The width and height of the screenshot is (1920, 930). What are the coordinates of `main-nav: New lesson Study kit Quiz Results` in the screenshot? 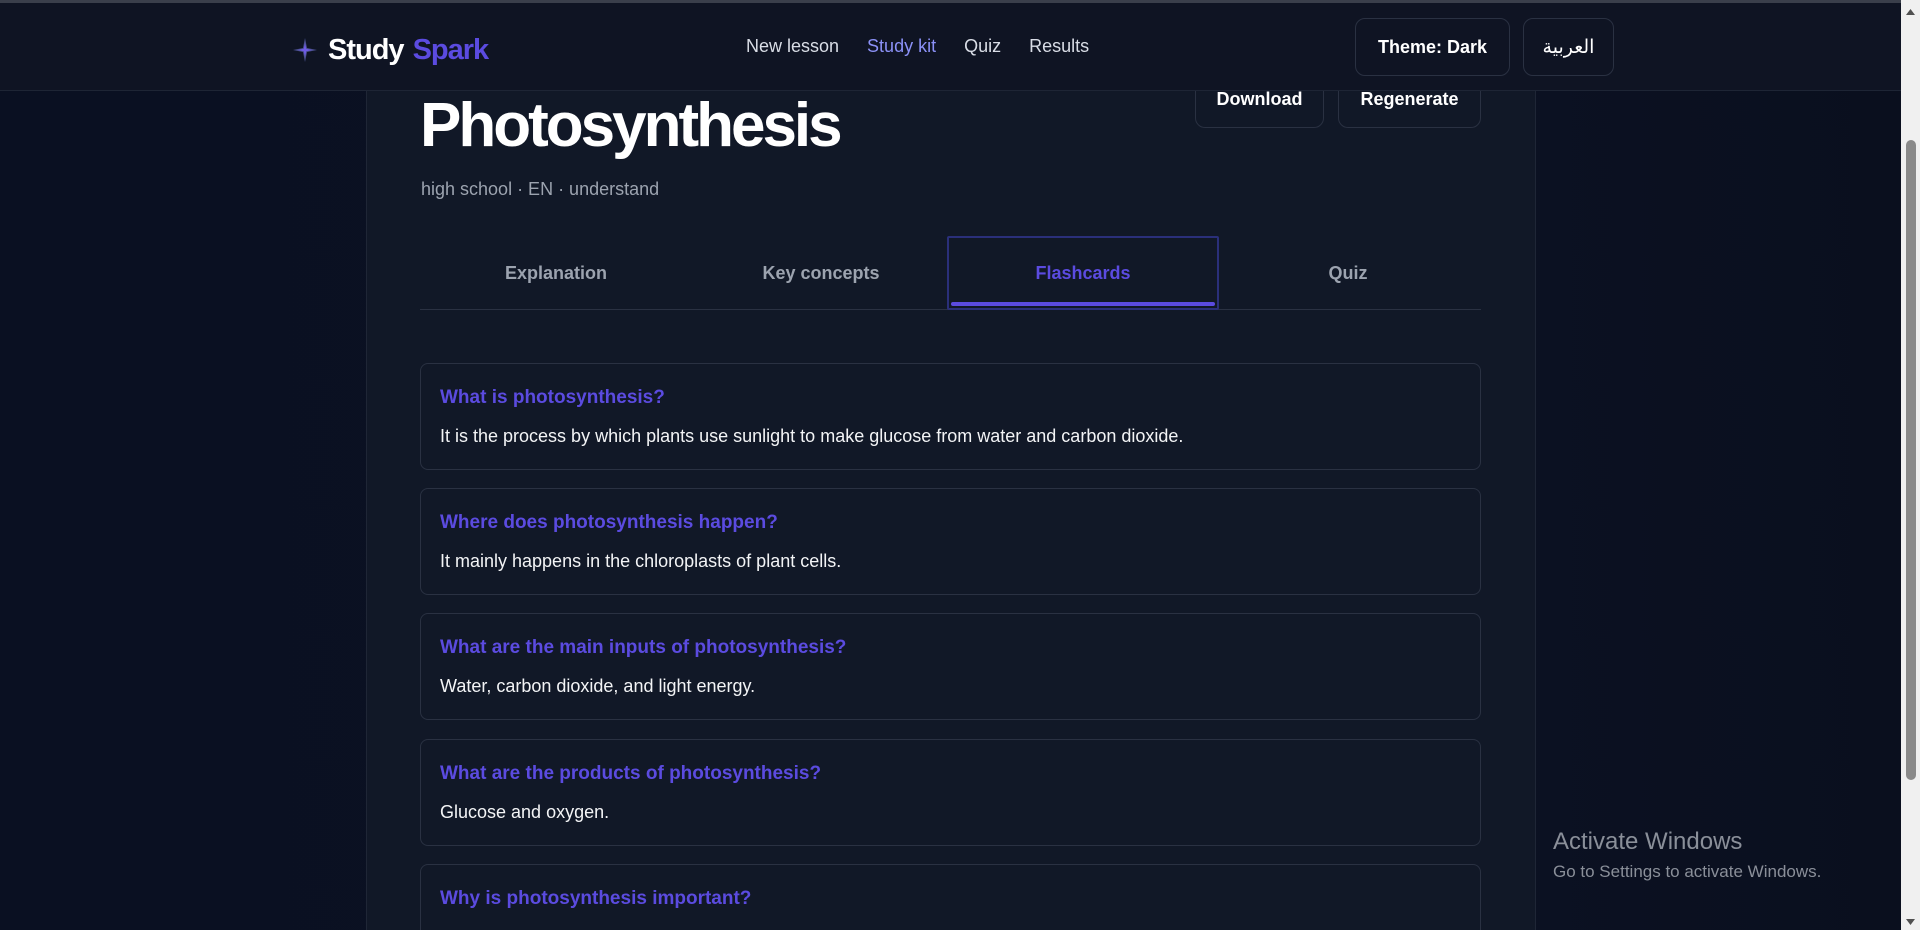 It's located at (931, 46).